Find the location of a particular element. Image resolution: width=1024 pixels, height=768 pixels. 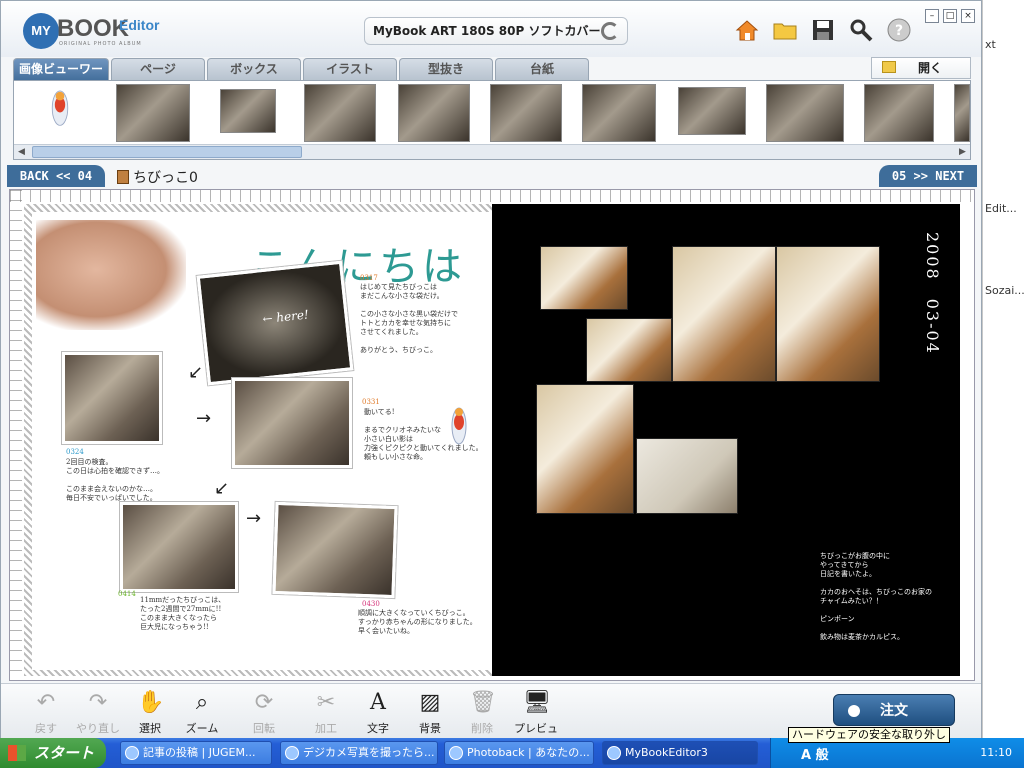

drink-photo is located at coordinates (585, 449).